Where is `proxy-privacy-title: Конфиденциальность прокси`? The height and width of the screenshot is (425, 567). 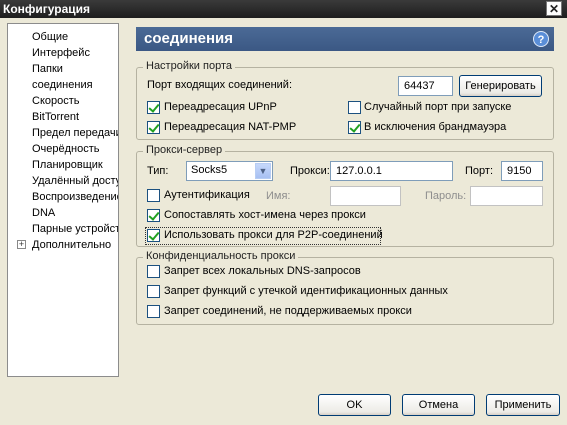
proxy-privacy-title: Конфиденциальность прокси is located at coordinates (221, 256).